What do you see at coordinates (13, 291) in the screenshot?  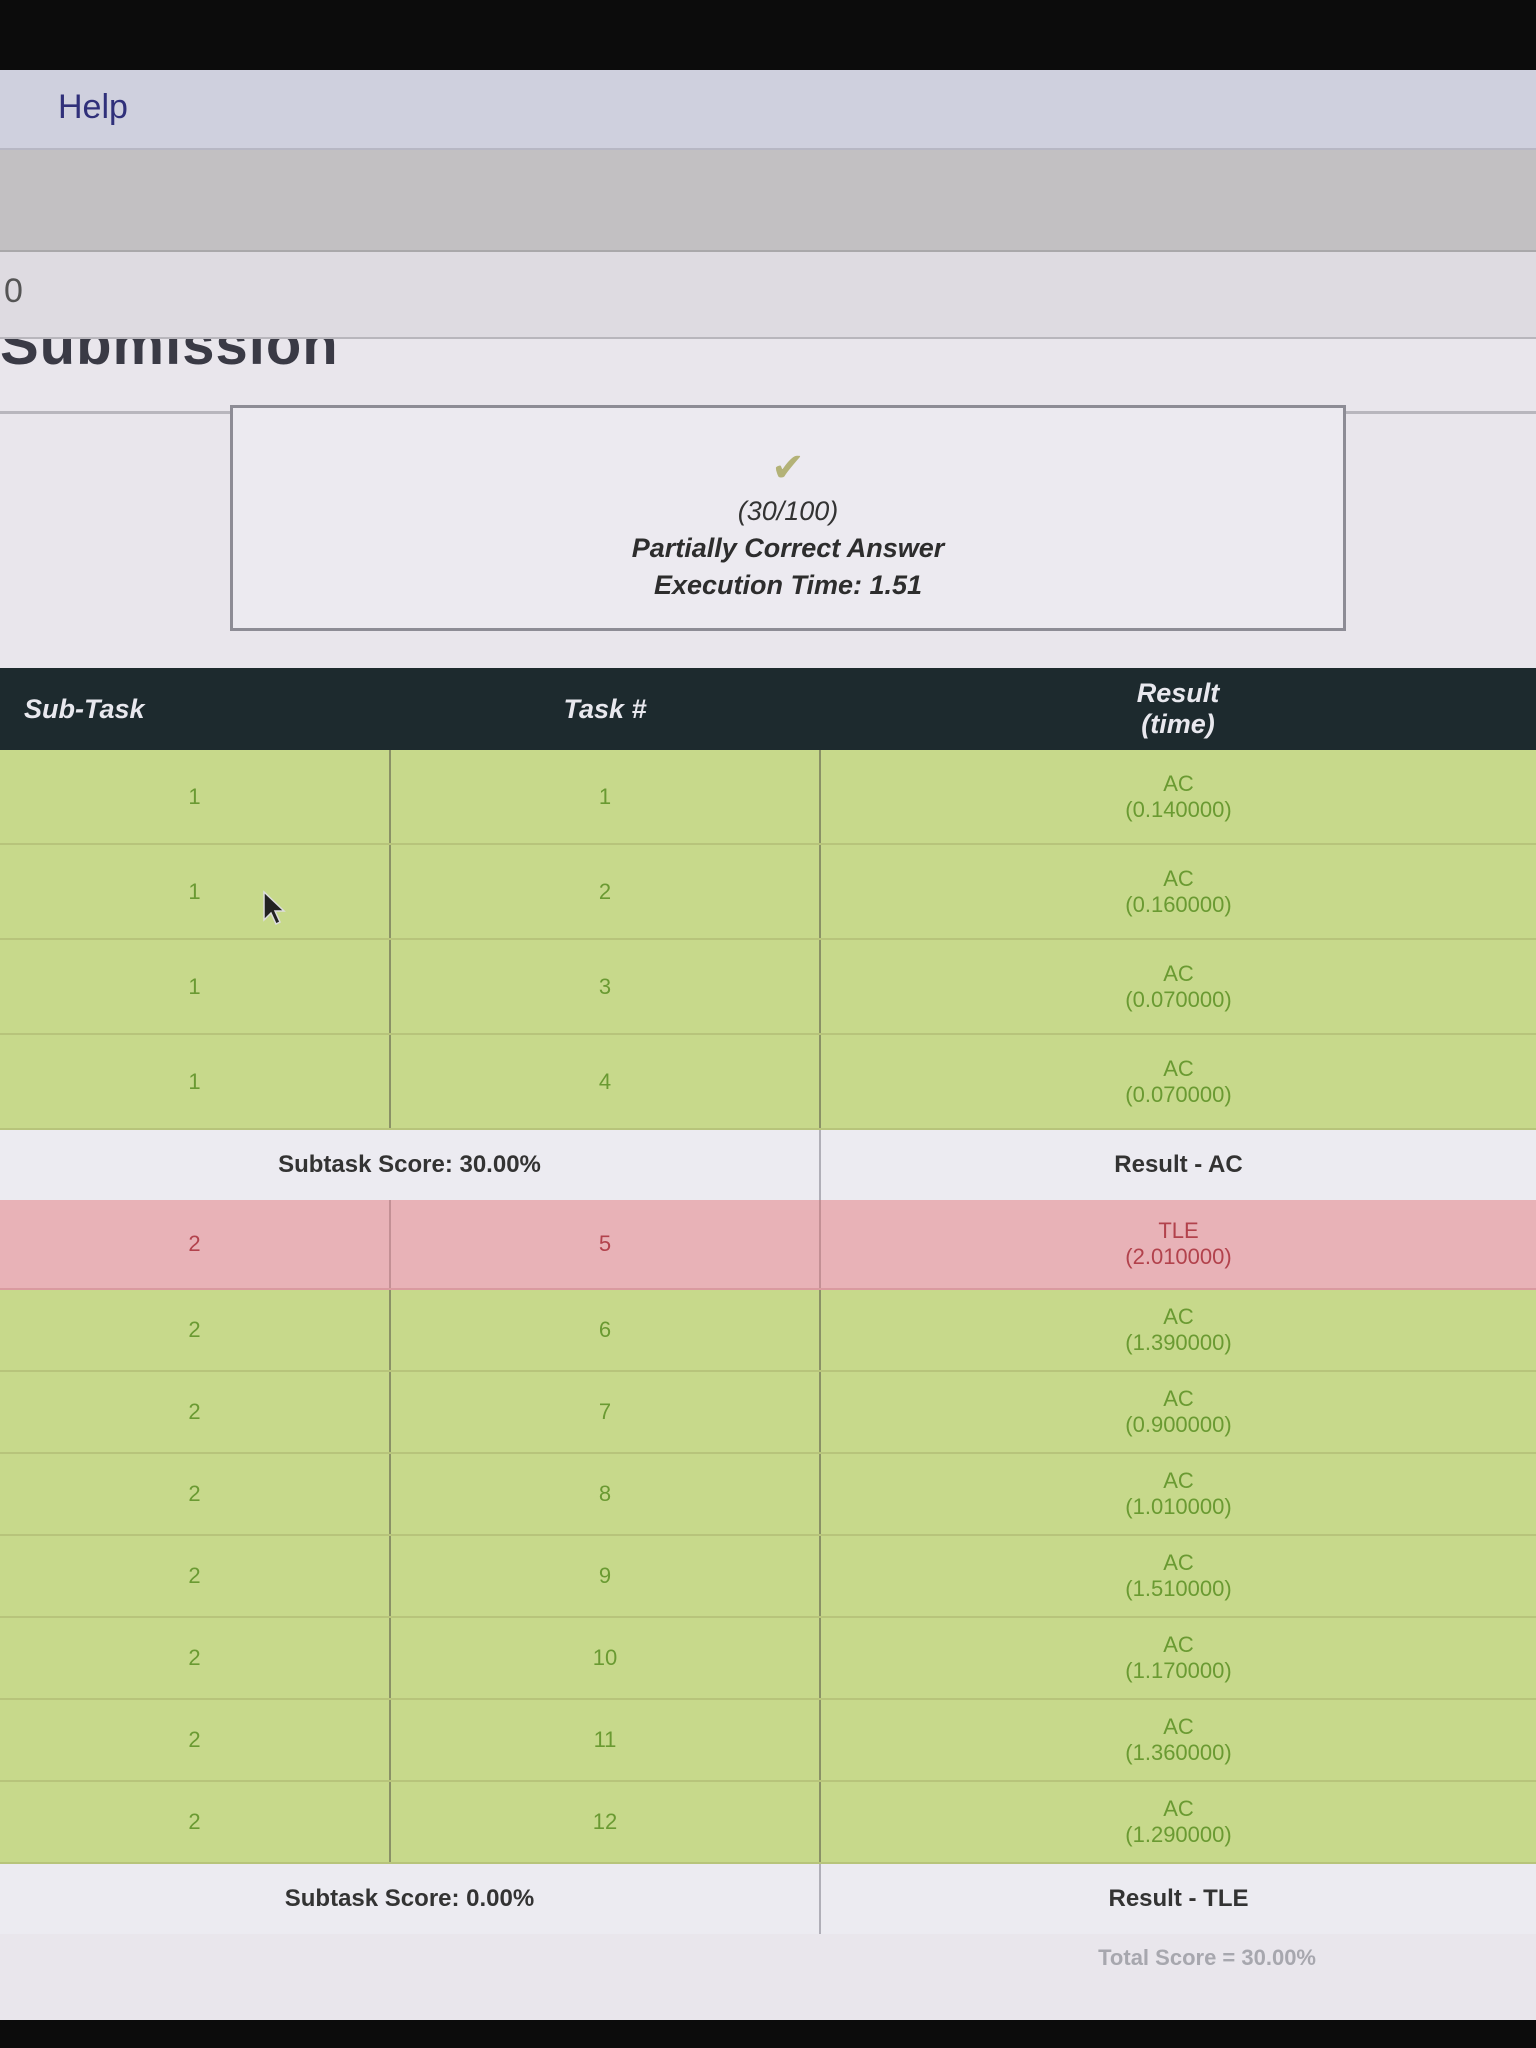 I see `address-text: 0` at bounding box center [13, 291].